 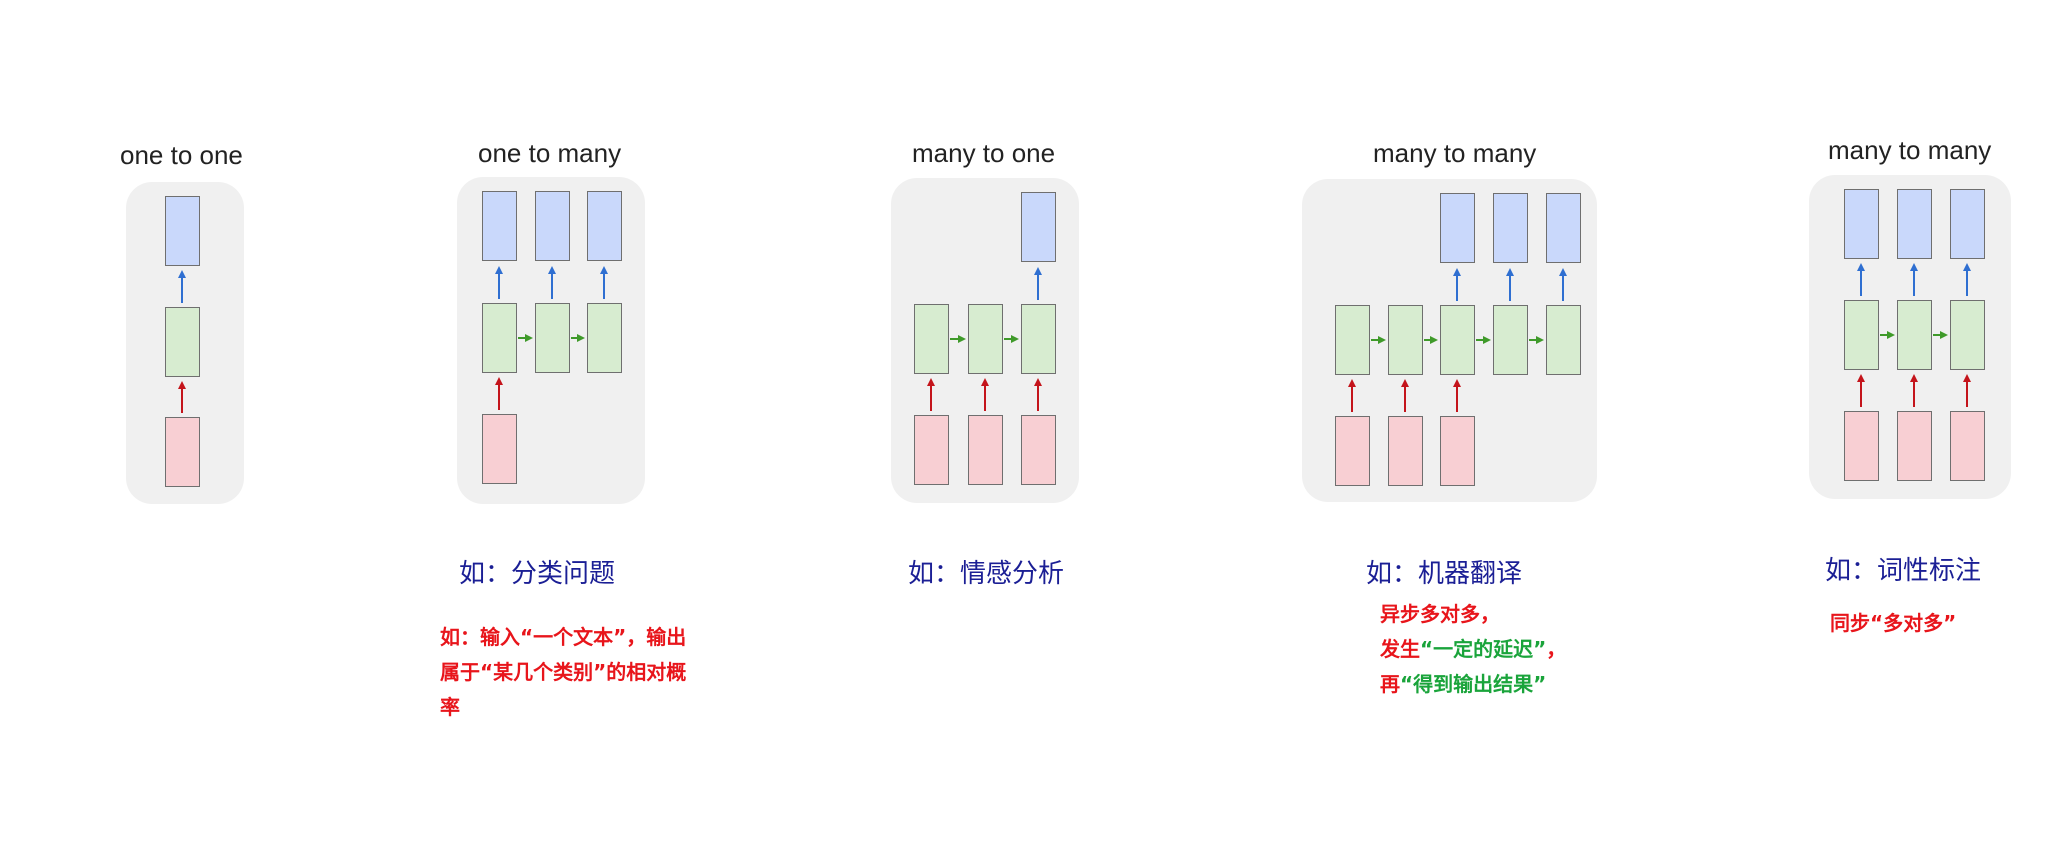 I want to click on note-async-line-1: 异步多对多，, so click(x=1440, y=614).